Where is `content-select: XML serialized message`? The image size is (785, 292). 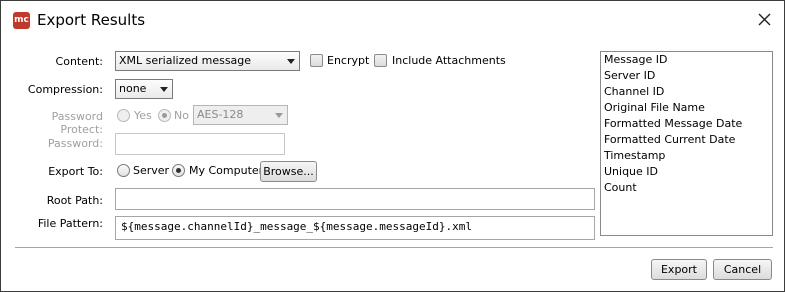
content-select: XML serialized message is located at coordinates (207, 61).